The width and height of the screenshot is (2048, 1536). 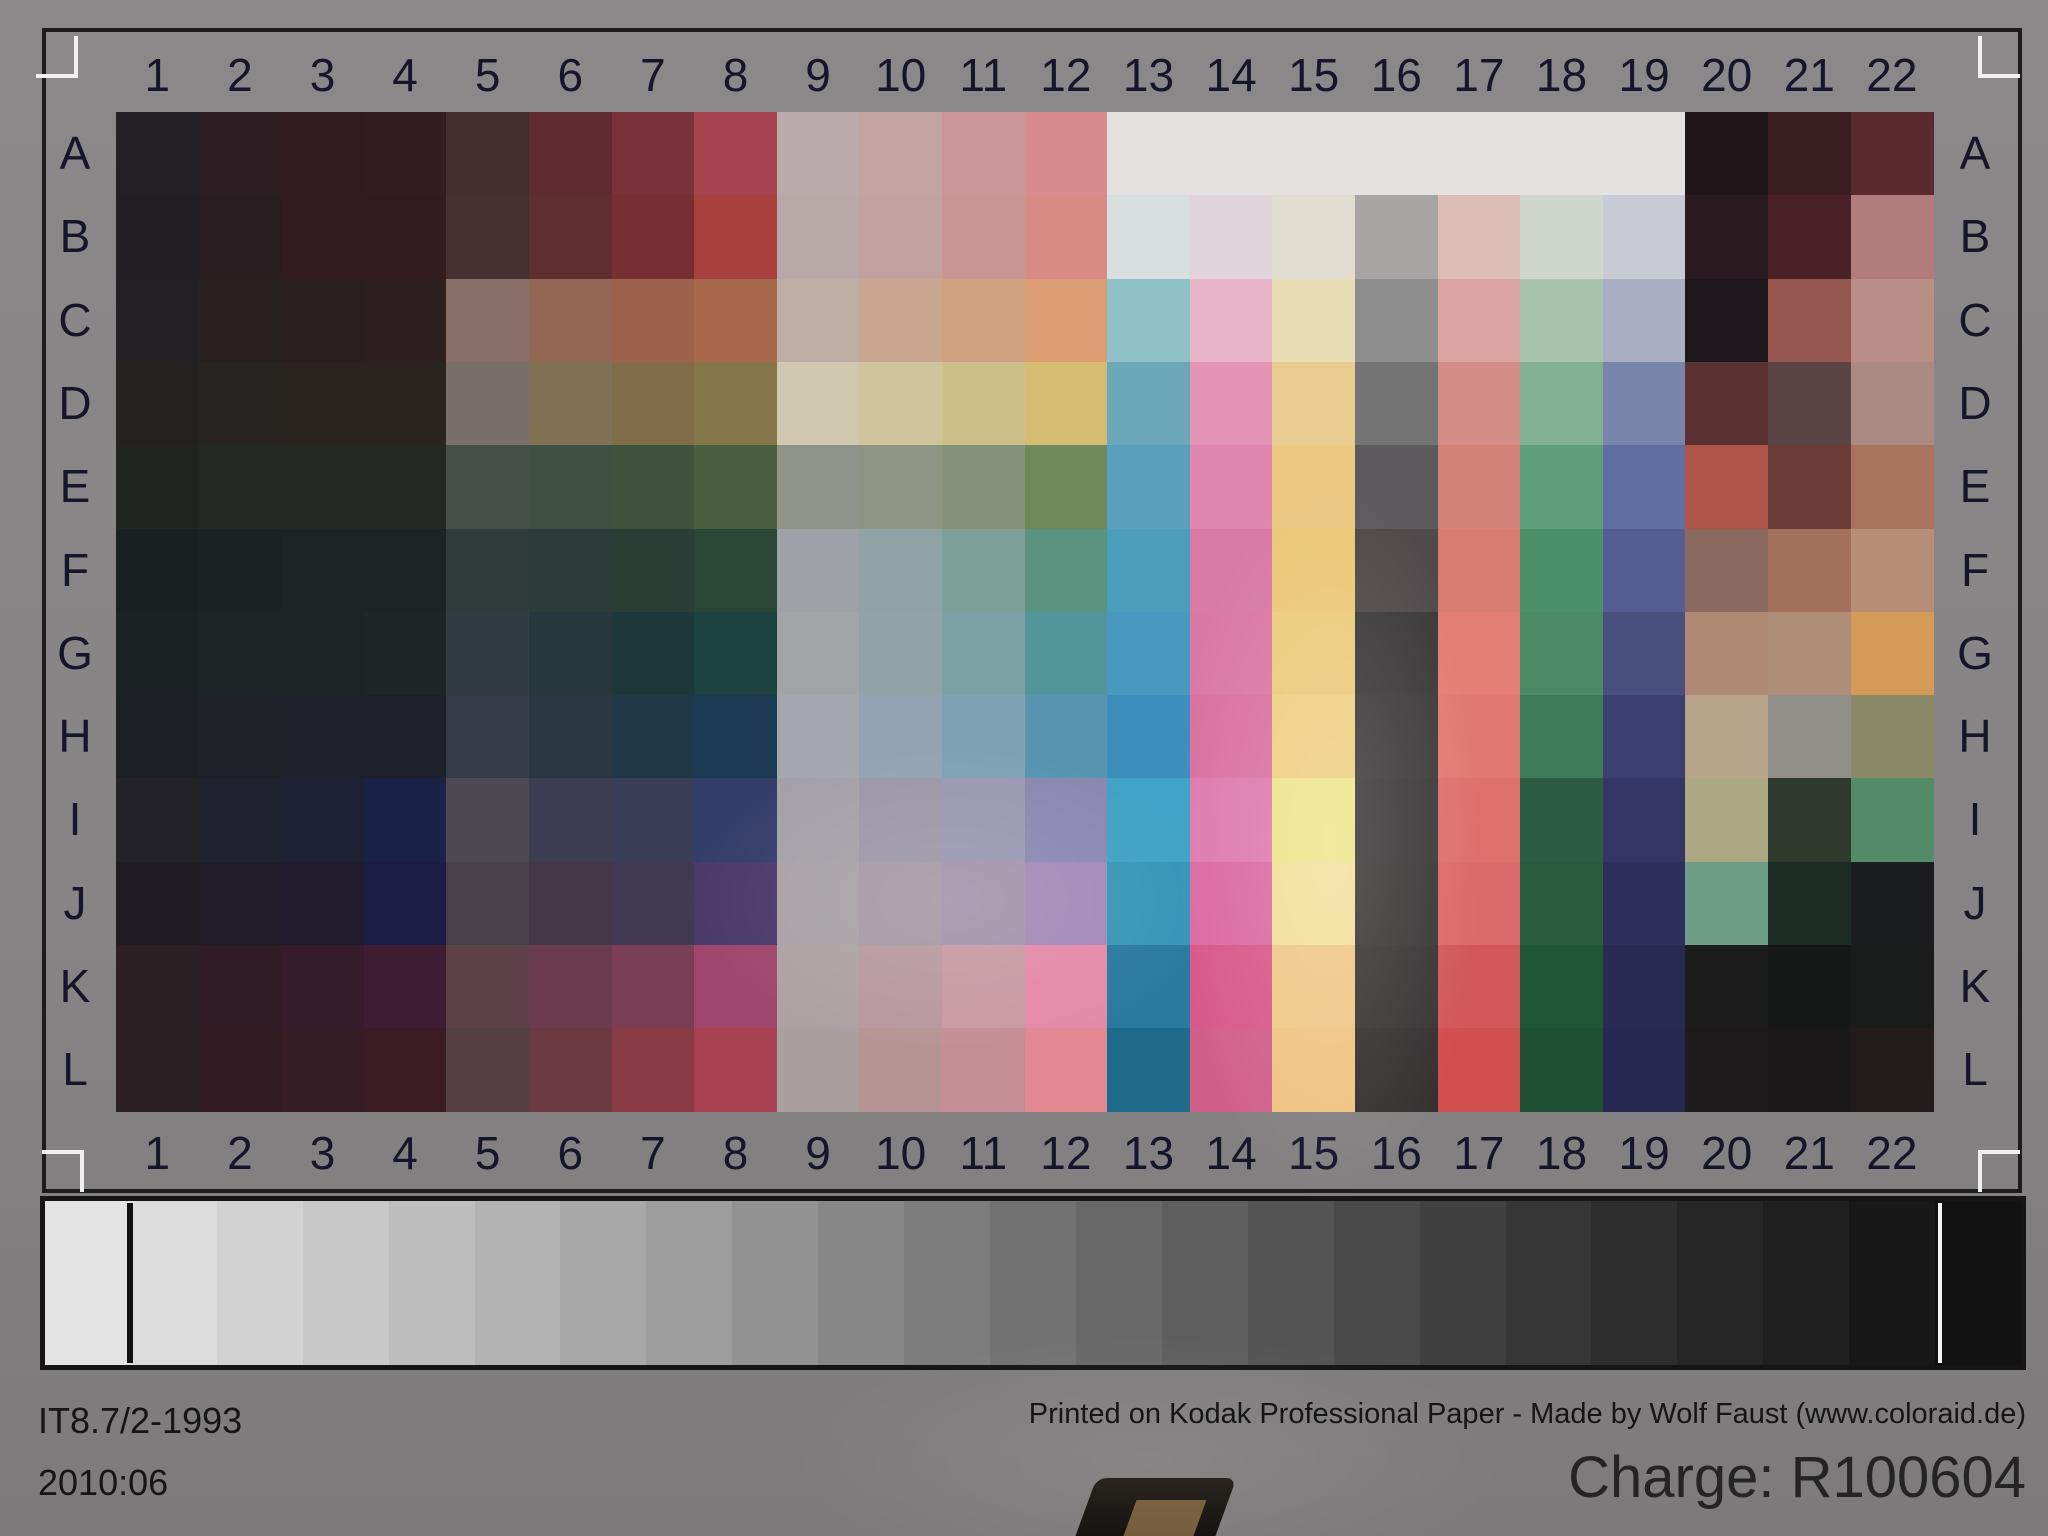 I want to click on patch-H14, so click(x=1231, y=737).